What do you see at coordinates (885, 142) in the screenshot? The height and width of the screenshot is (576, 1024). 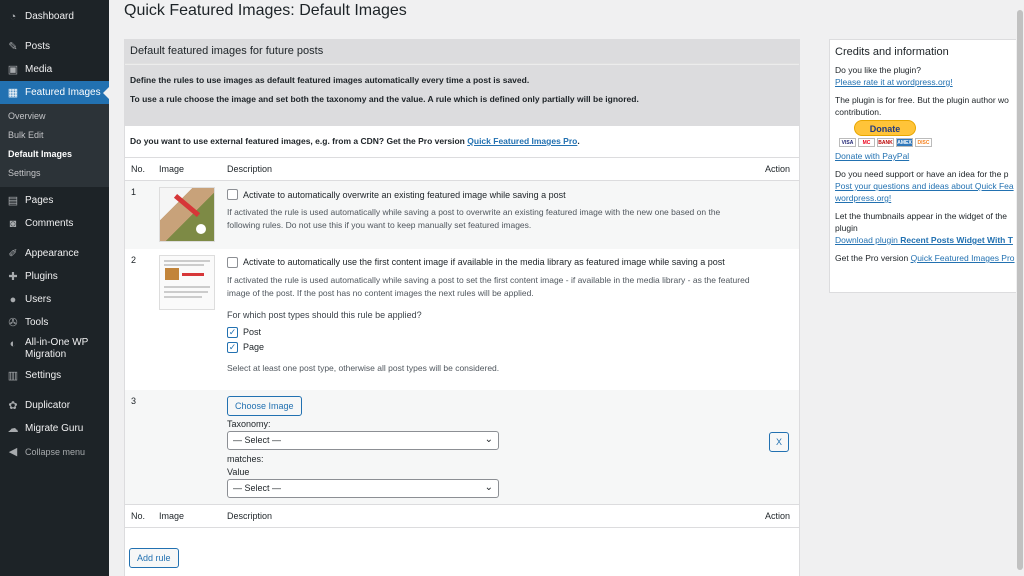 I see `card-icon: BANK` at bounding box center [885, 142].